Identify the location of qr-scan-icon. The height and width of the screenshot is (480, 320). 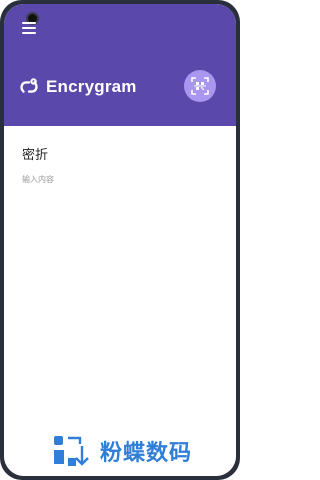
(200, 86).